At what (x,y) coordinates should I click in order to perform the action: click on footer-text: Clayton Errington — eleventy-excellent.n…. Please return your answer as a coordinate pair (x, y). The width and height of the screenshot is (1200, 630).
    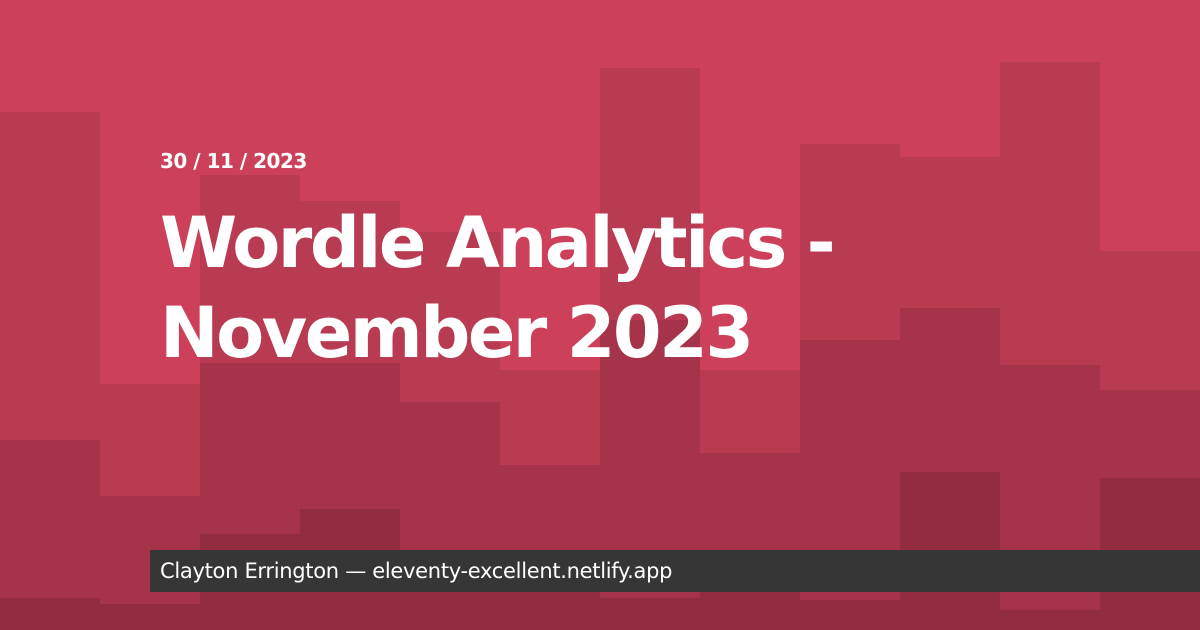
    Looking at the image, I should click on (416, 571).